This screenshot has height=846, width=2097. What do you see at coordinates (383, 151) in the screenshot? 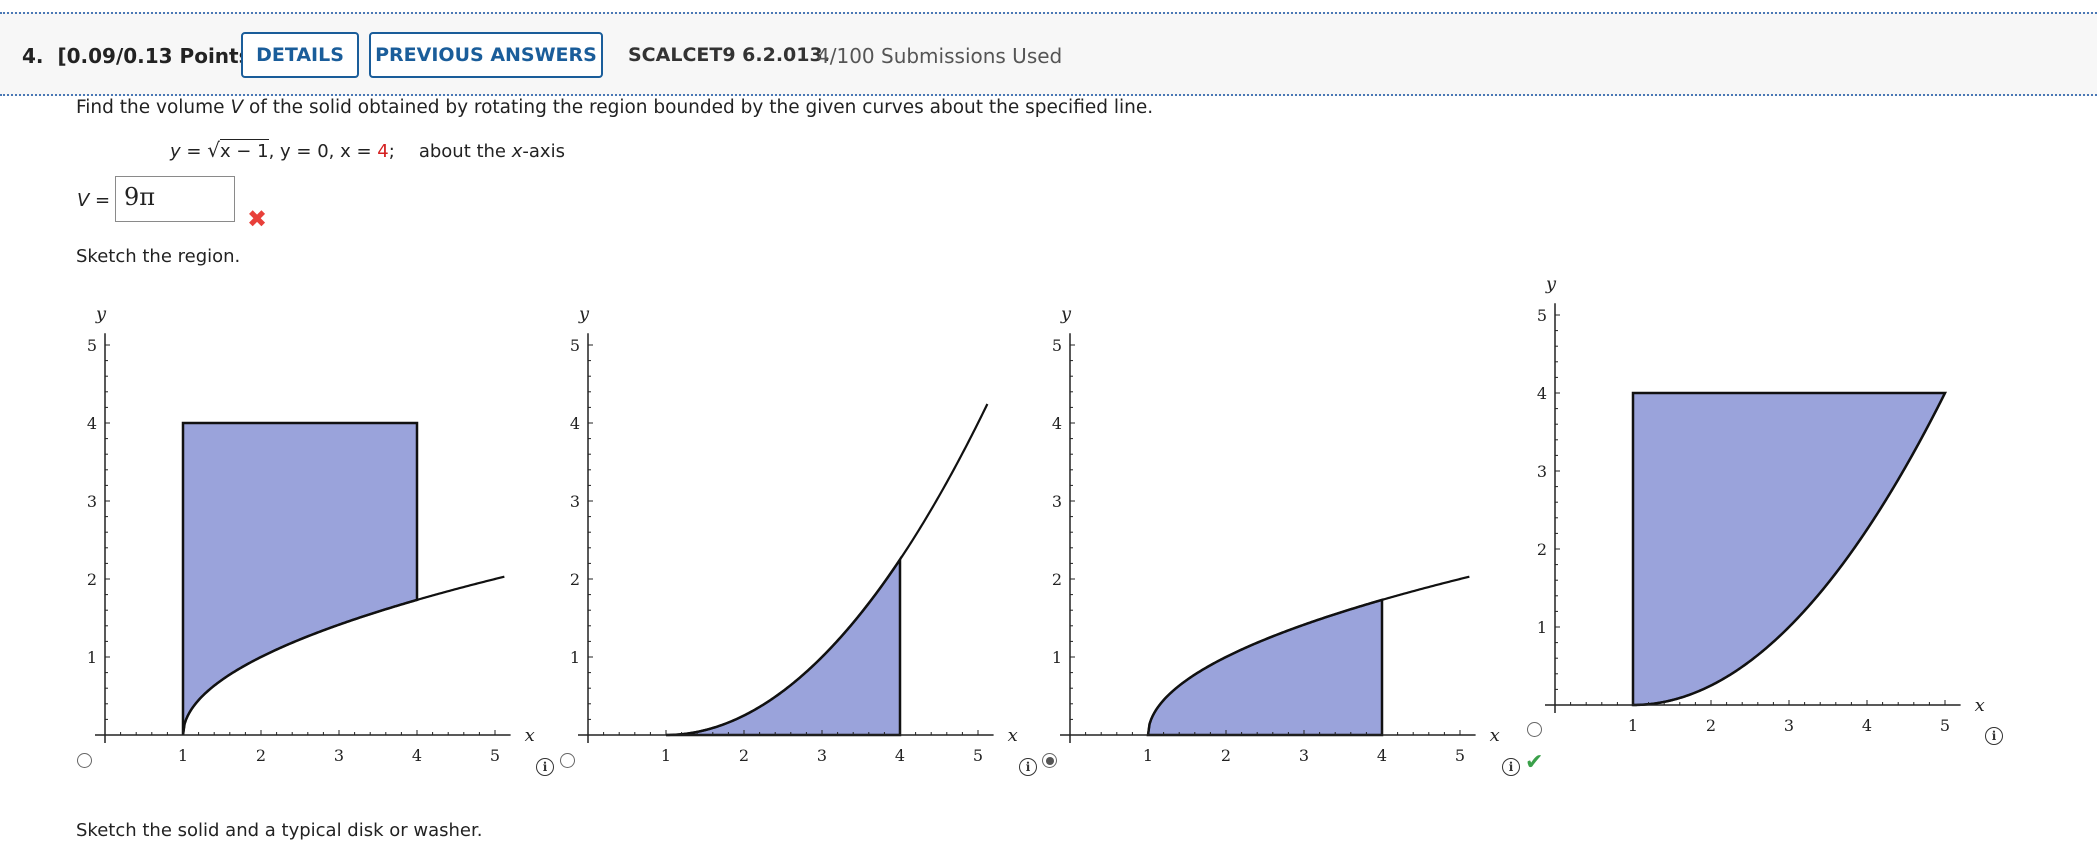
I see `highlighted-x-value: 4` at bounding box center [383, 151].